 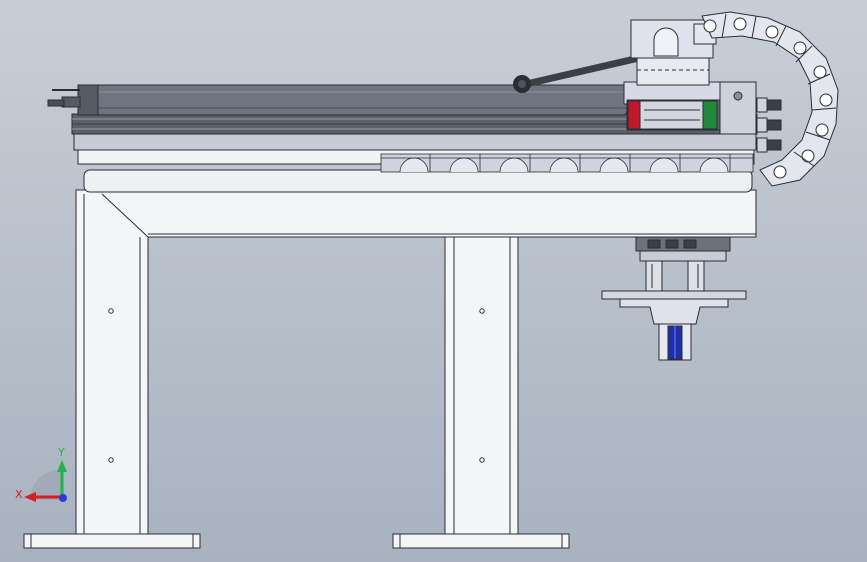 What do you see at coordinates (337, 100) in the screenshot?
I see `pneumatic-cylinder` at bounding box center [337, 100].